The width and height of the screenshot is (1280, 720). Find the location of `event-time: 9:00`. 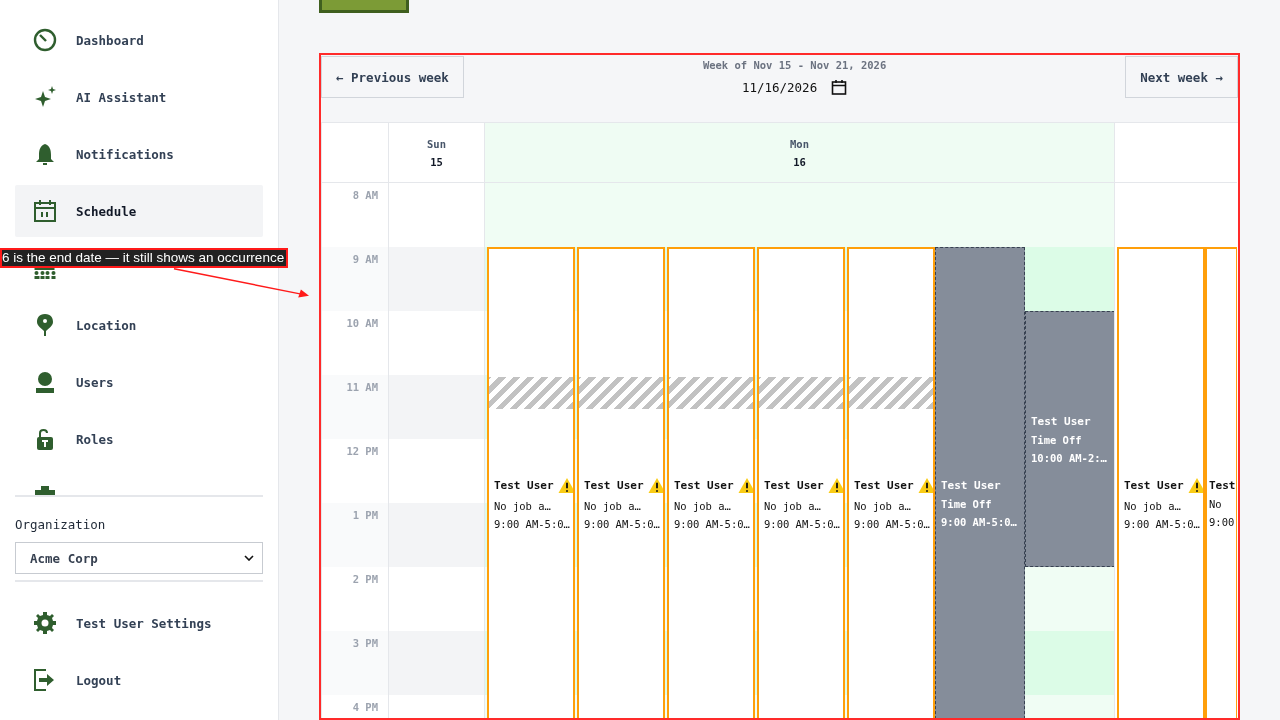

event-time: 9:00 is located at coordinates (1222, 521).